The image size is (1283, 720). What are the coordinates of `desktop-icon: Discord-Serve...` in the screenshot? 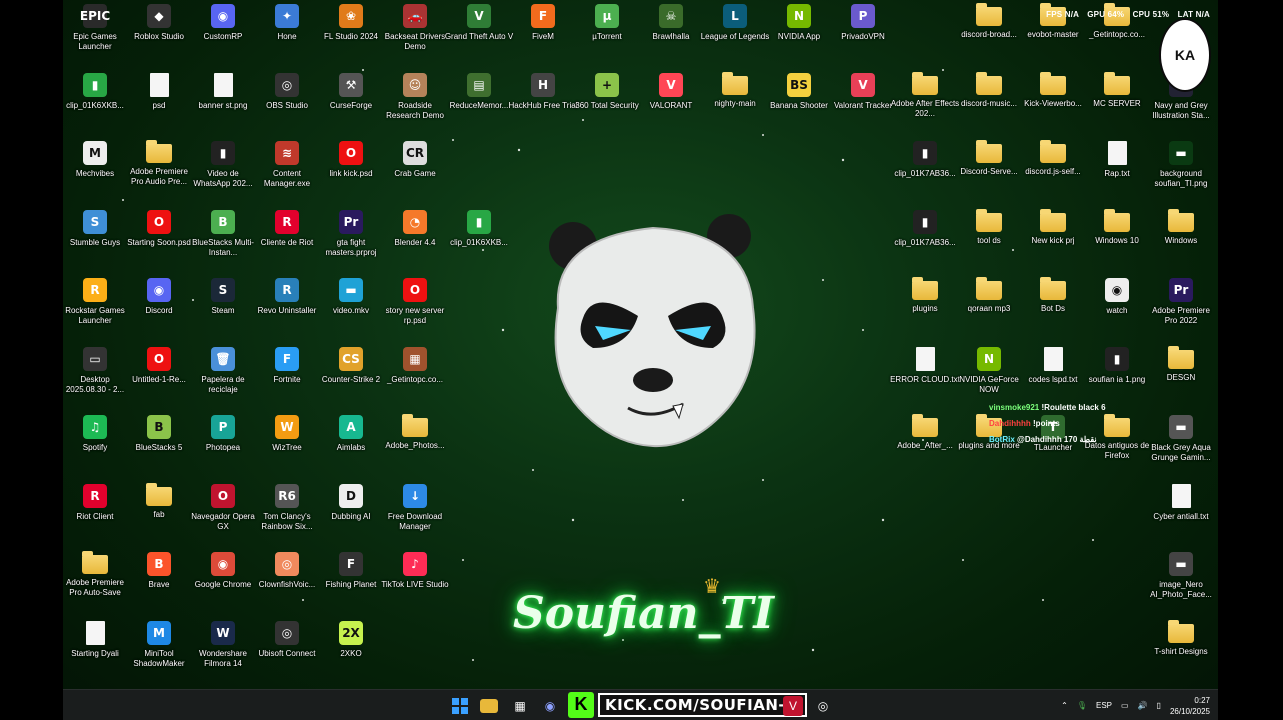 It's located at (989, 171).